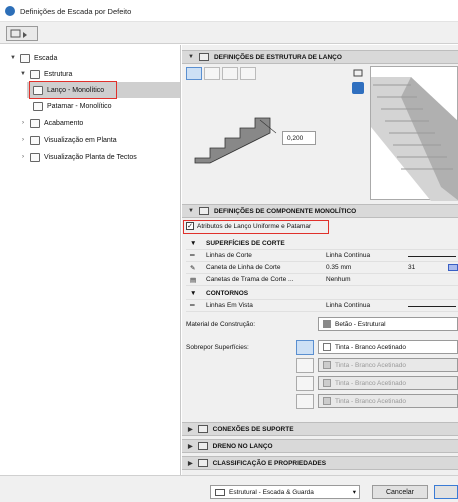 This screenshot has width=458, height=502. What do you see at coordinates (322, 244) in the screenshot?
I see `group-header-corte: ▼ SUPERFÍCIES DE CORTE` at bounding box center [322, 244].